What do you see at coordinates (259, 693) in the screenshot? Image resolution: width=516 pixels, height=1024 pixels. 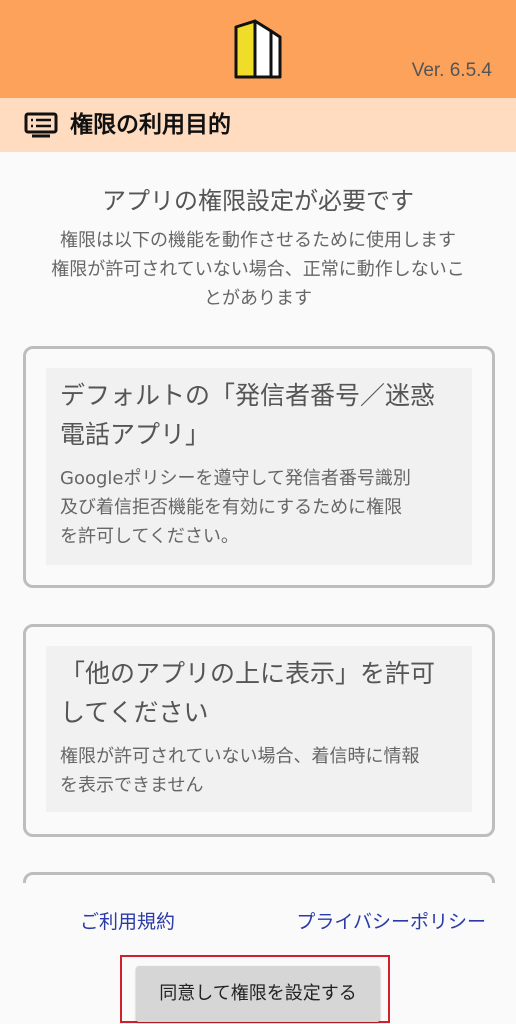 I see `card-title: 「他のアプリの上に表示」を許可 してください` at bounding box center [259, 693].